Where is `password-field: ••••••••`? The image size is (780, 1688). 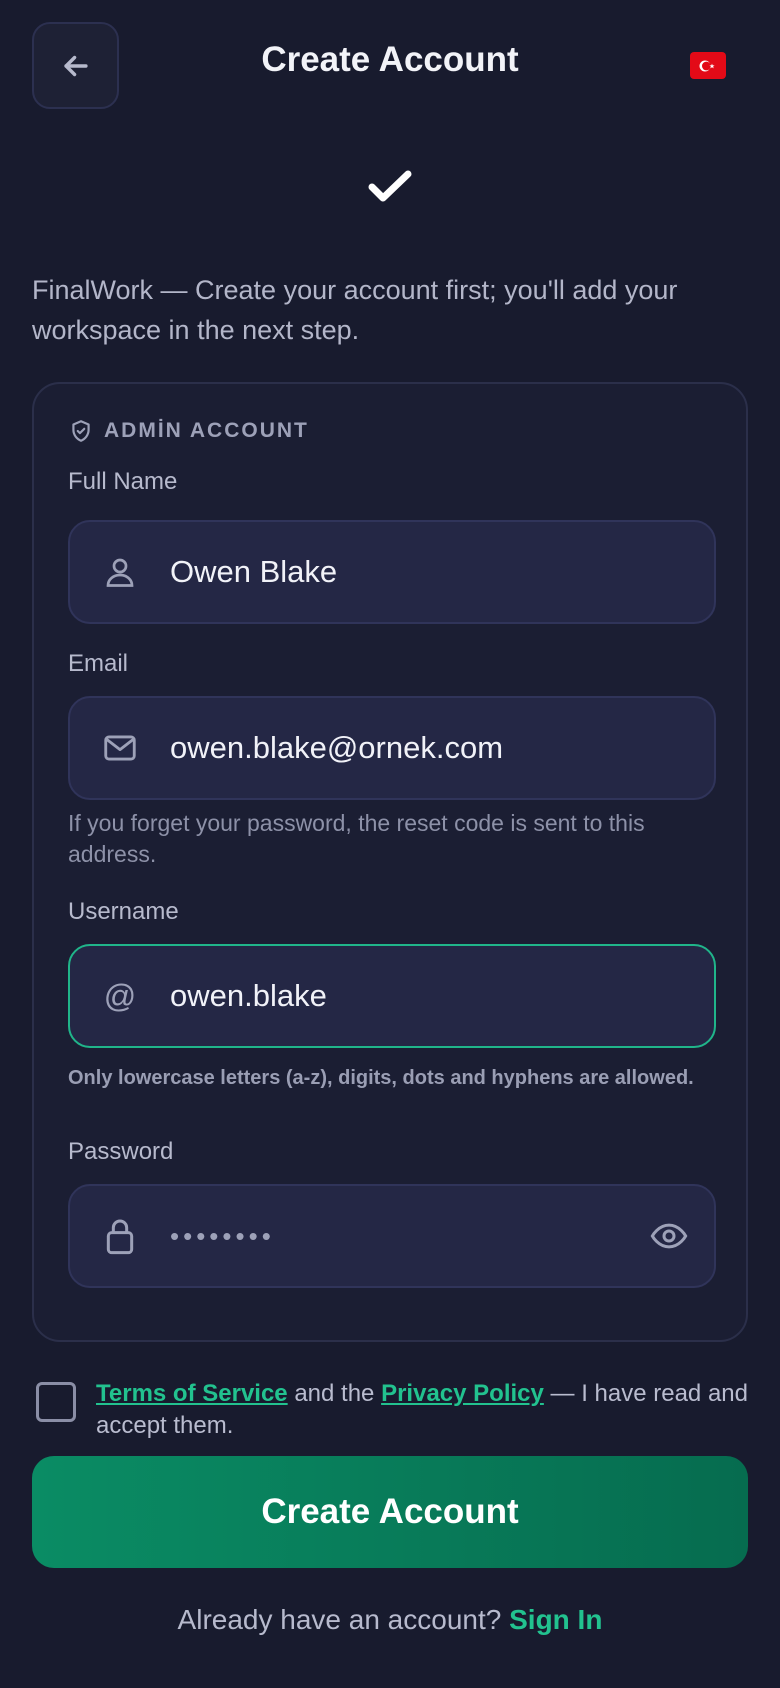
password-field: •••••••• is located at coordinates (392, 1236).